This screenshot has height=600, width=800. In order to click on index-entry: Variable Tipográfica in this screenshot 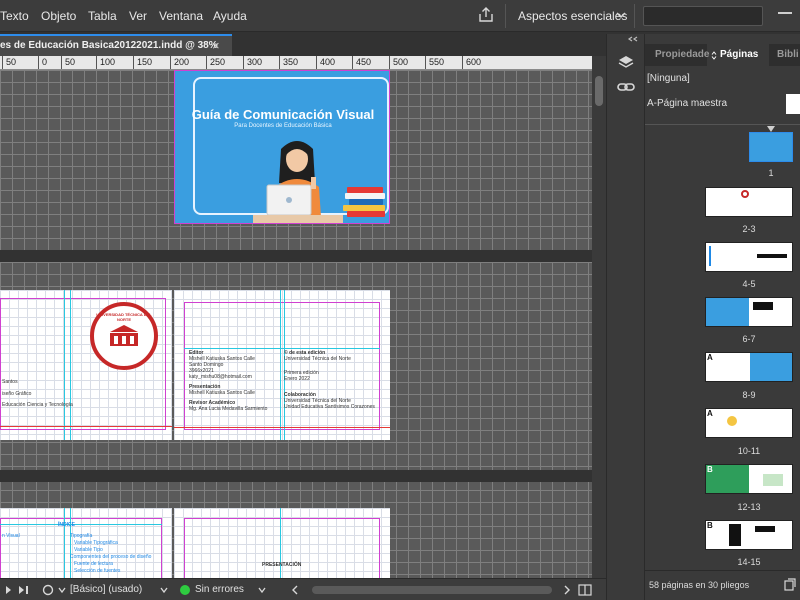, I will do `click(96, 543)`.